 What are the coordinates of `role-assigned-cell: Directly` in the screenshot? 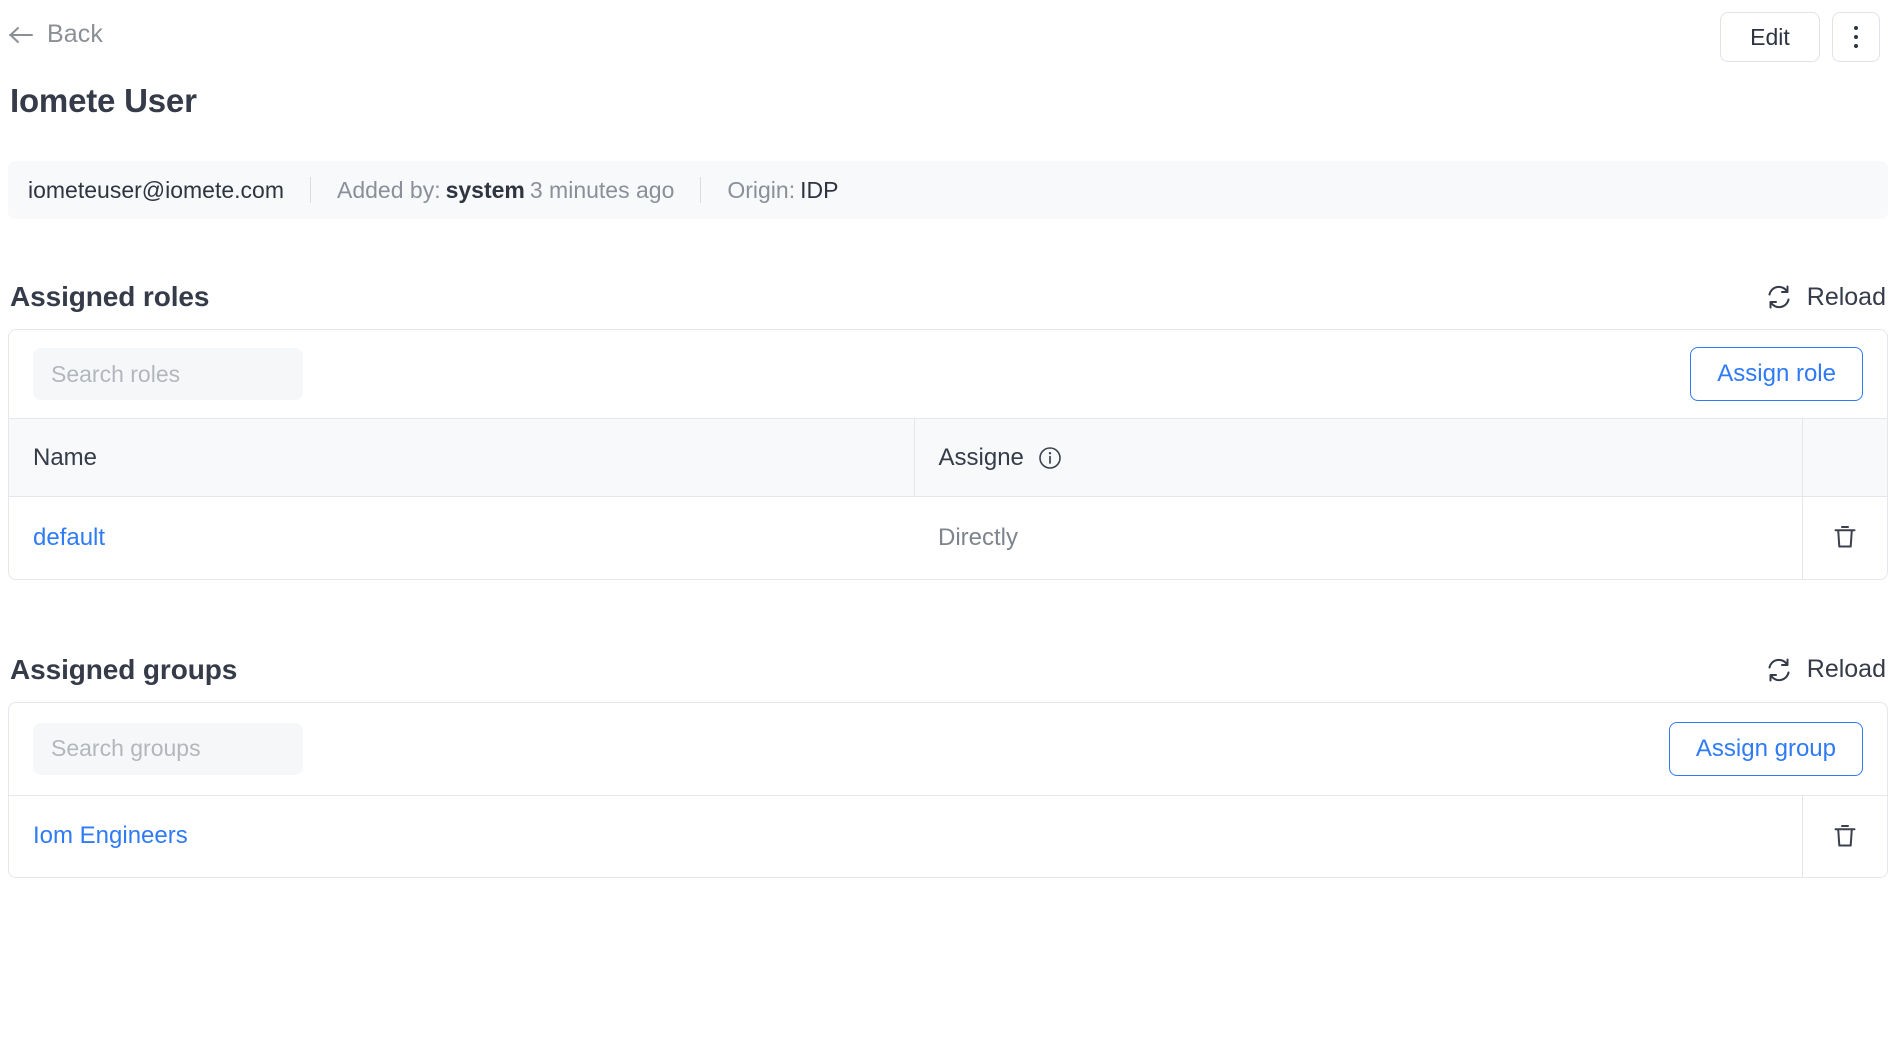 It's located at (978, 537).